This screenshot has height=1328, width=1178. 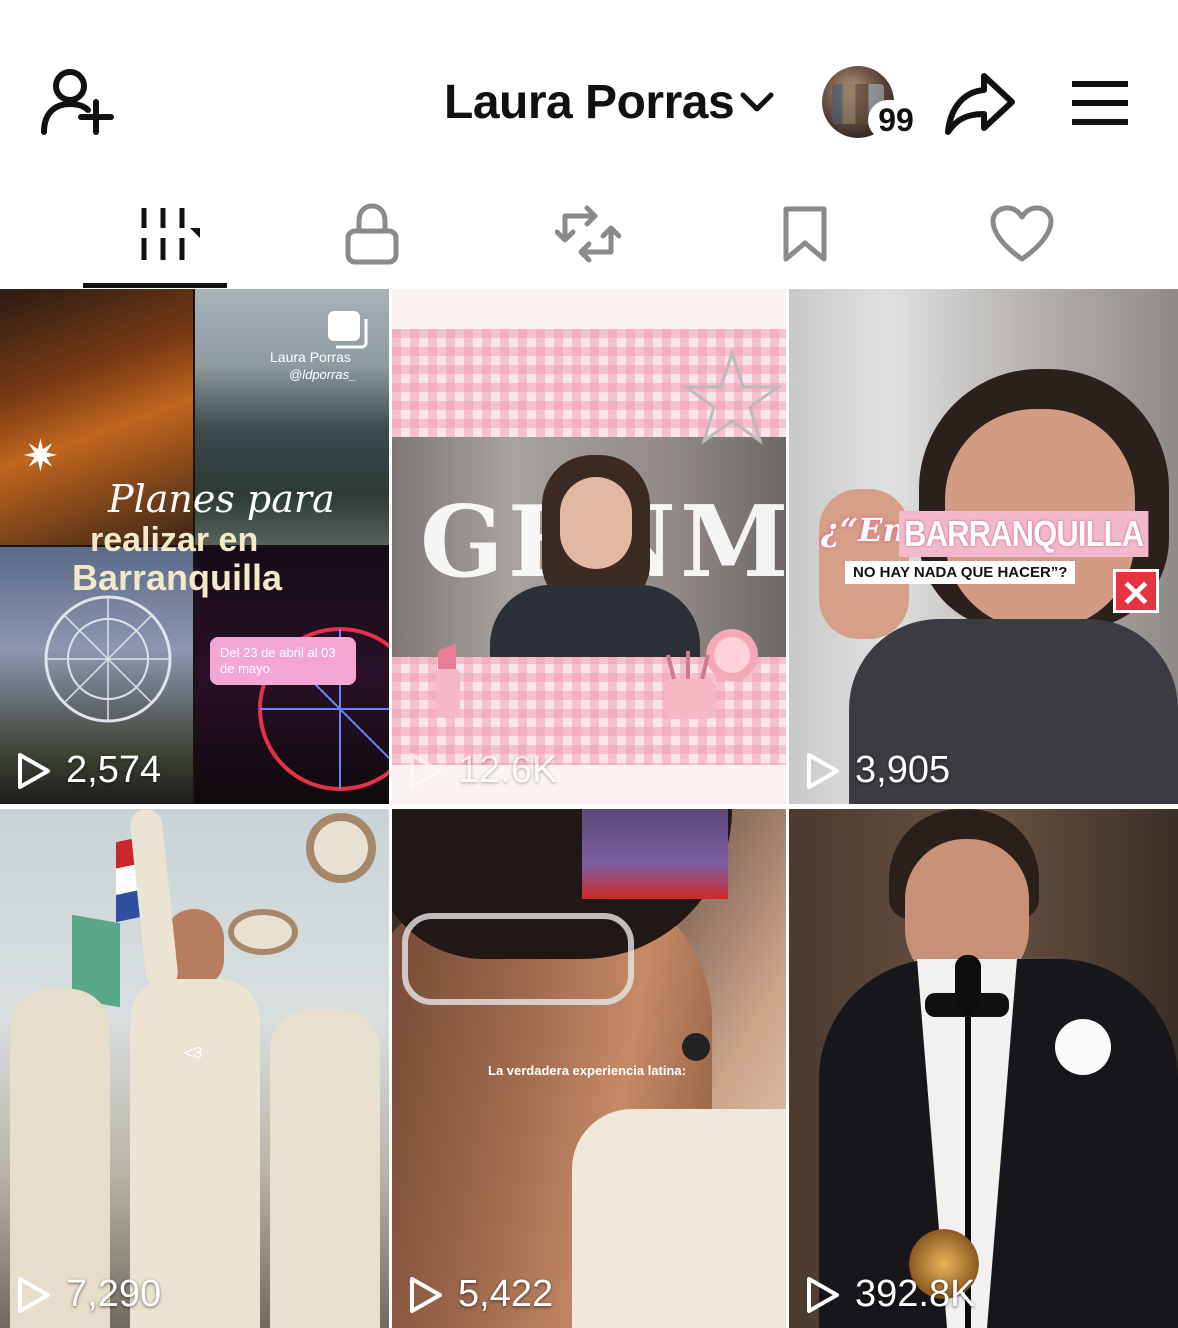 What do you see at coordinates (177, 577) in the screenshot?
I see `overlay-title-line2: Barranquilla` at bounding box center [177, 577].